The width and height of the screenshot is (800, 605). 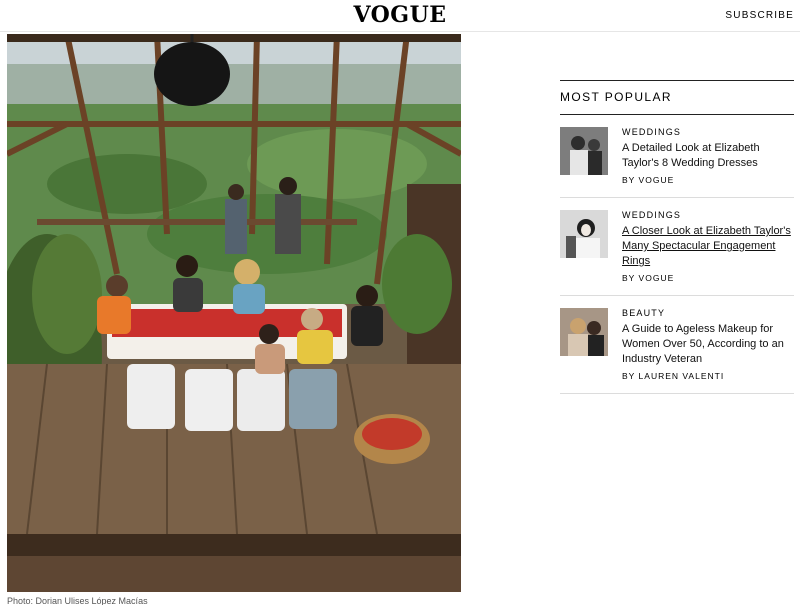 What do you see at coordinates (708, 313) in the screenshot?
I see `article-category: BEAUTY` at bounding box center [708, 313].